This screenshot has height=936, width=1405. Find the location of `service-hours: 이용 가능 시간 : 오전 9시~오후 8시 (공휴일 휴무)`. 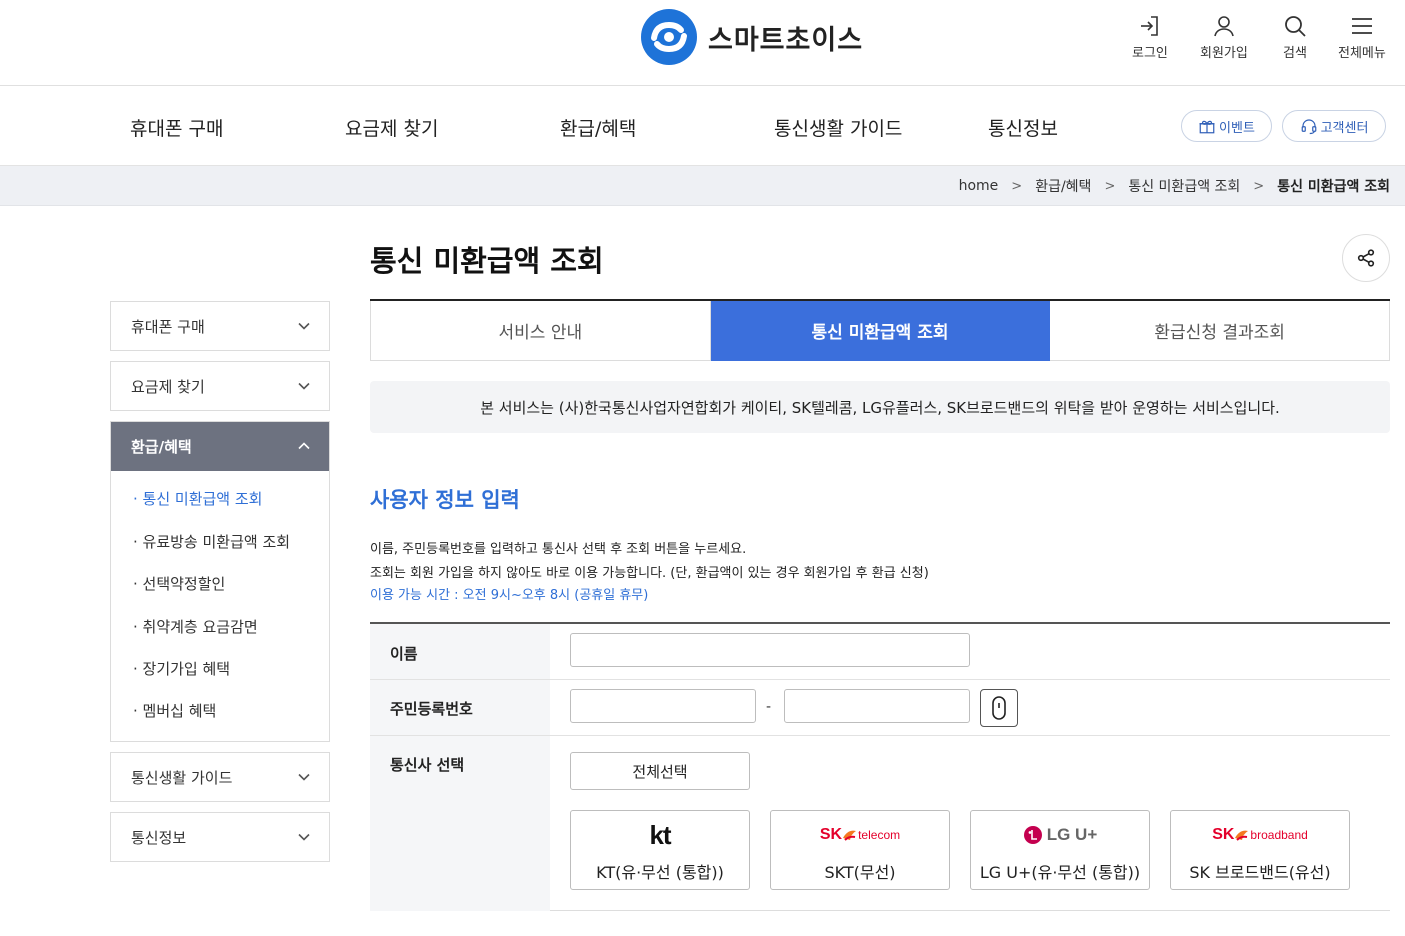

service-hours: 이용 가능 시간 : 오전 9시~오후 8시 (공휴일 휴무) is located at coordinates (509, 595).